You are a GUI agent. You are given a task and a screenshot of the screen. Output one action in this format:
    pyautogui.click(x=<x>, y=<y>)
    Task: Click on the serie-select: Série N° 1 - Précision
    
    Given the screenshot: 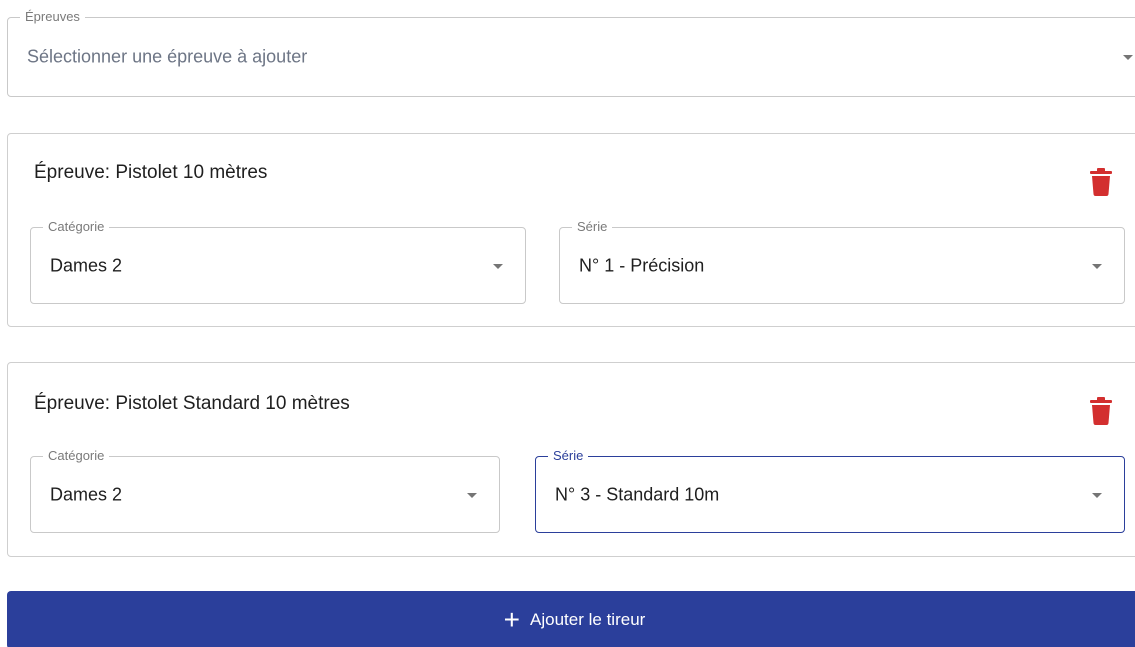 What is the action you would take?
    pyautogui.click(x=842, y=261)
    